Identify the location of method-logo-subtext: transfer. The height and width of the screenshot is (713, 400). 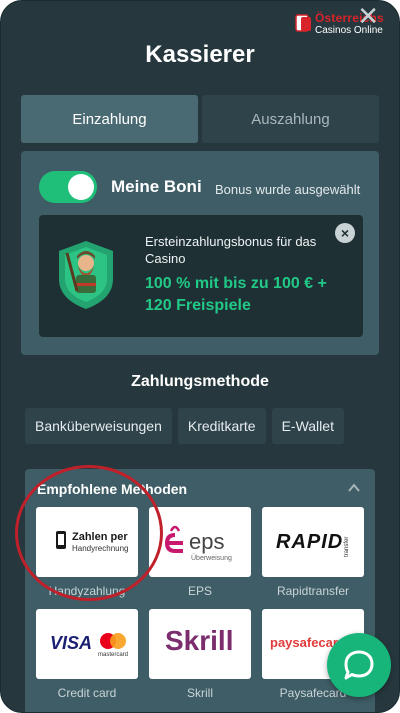
(347, 546).